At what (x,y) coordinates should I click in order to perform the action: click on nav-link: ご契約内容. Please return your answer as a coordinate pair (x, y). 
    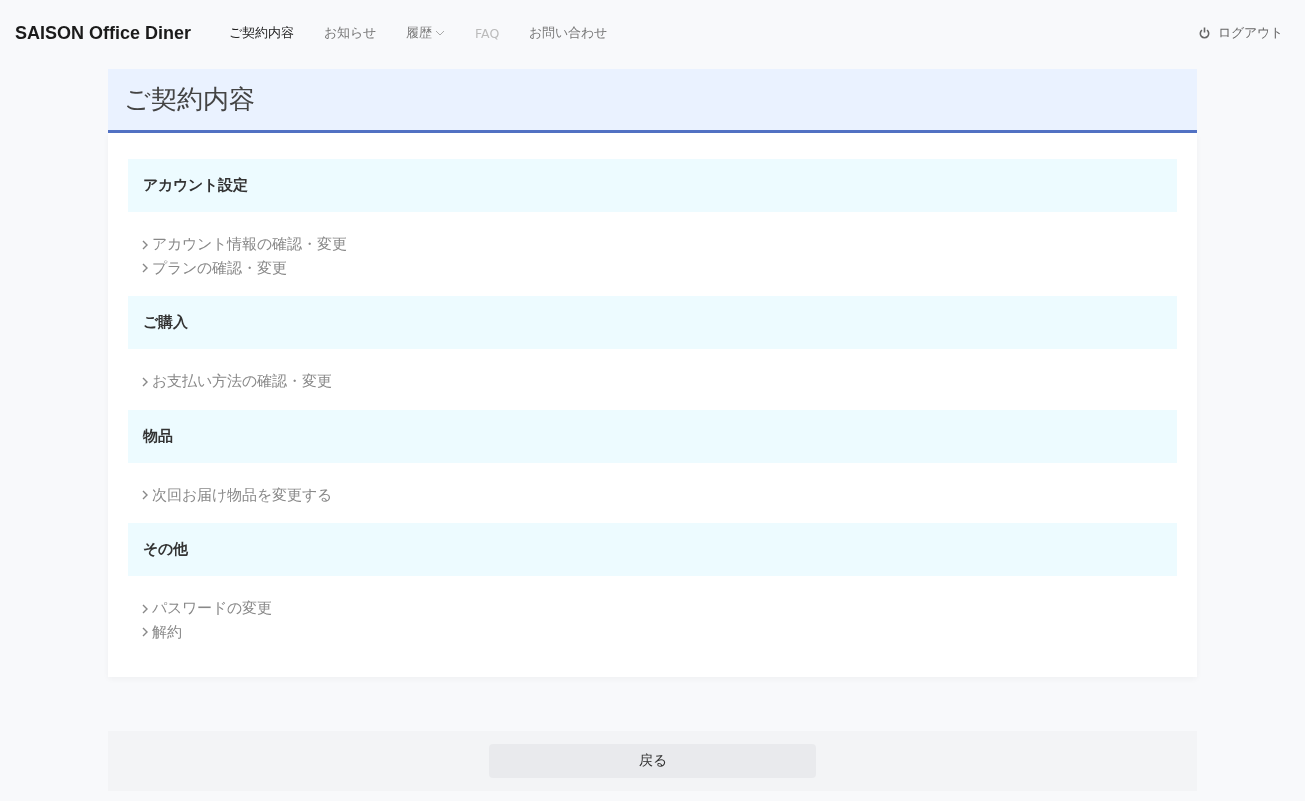
    Looking at the image, I should click on (262, 33).